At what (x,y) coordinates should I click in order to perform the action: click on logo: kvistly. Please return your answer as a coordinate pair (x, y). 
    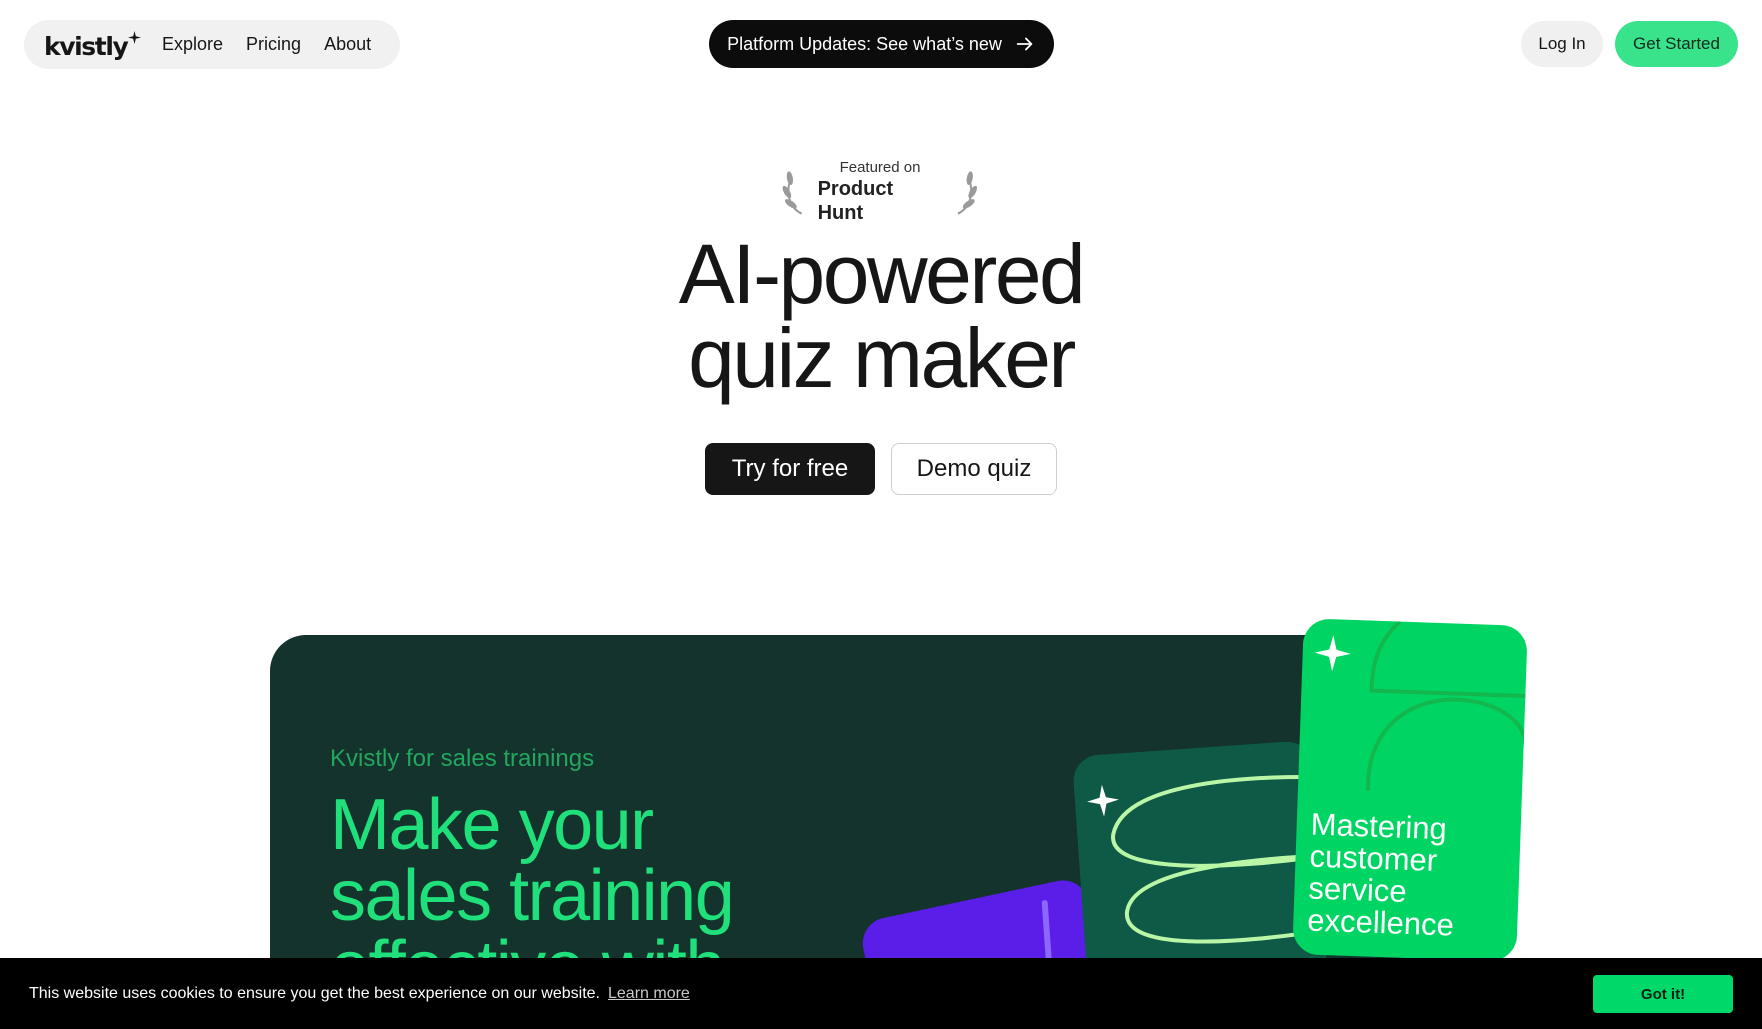
    Looking at the image, I should click on (103, 45).